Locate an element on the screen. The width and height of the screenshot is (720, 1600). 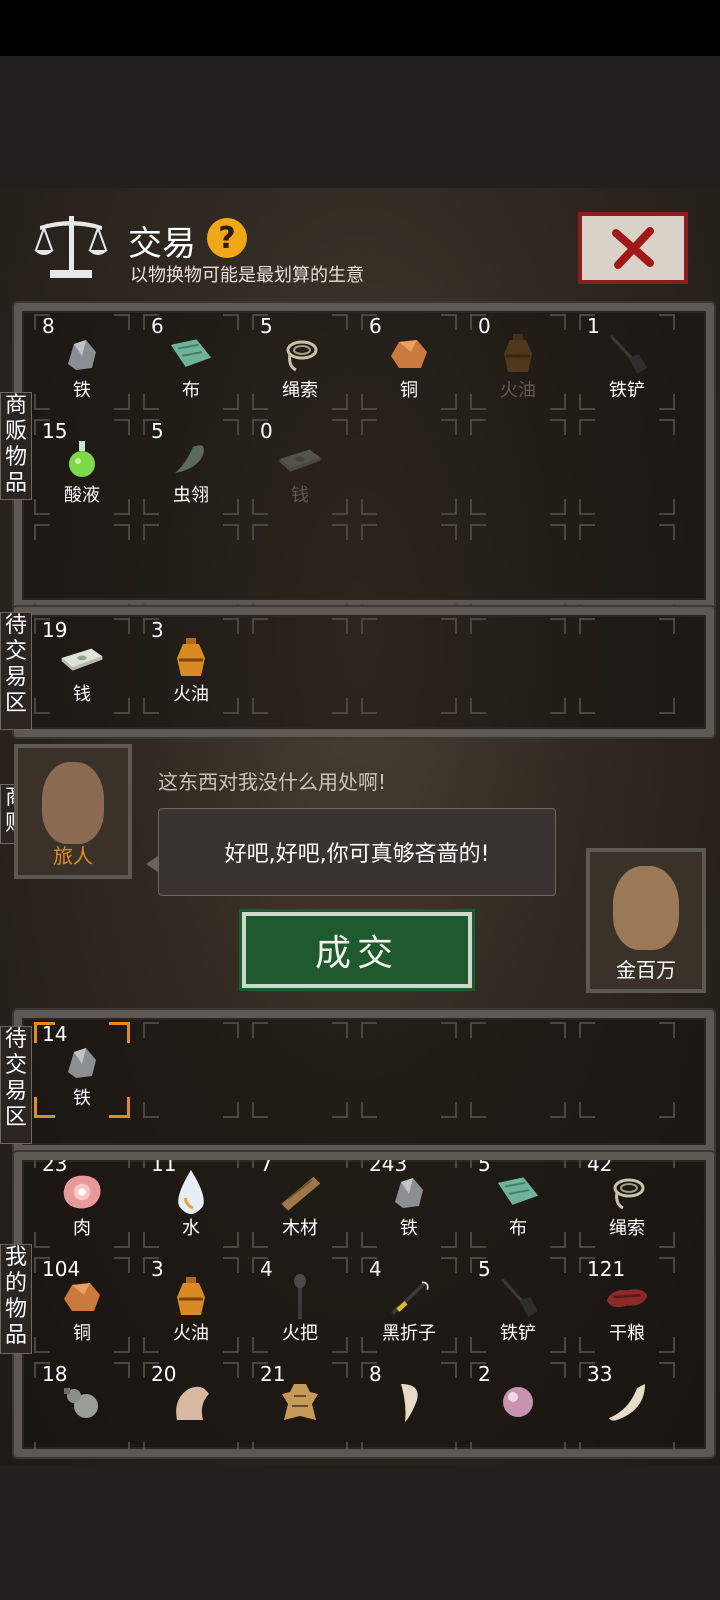
item-name: 干粮 is located at coordinates (627, 1333).